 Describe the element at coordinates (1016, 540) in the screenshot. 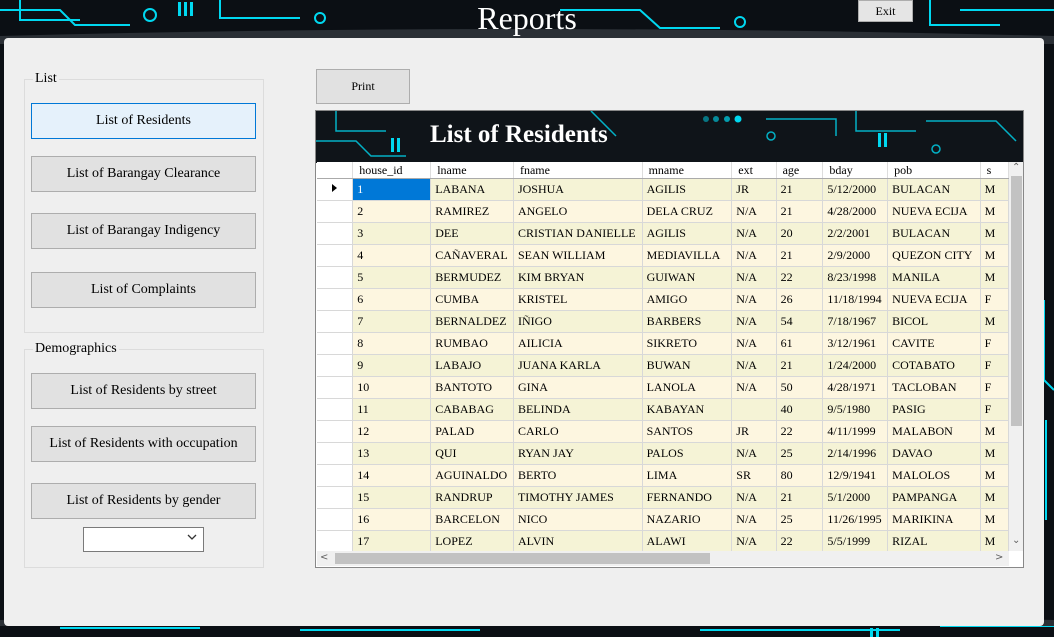

I see `scroll-down-icon: ⌄` at that location.